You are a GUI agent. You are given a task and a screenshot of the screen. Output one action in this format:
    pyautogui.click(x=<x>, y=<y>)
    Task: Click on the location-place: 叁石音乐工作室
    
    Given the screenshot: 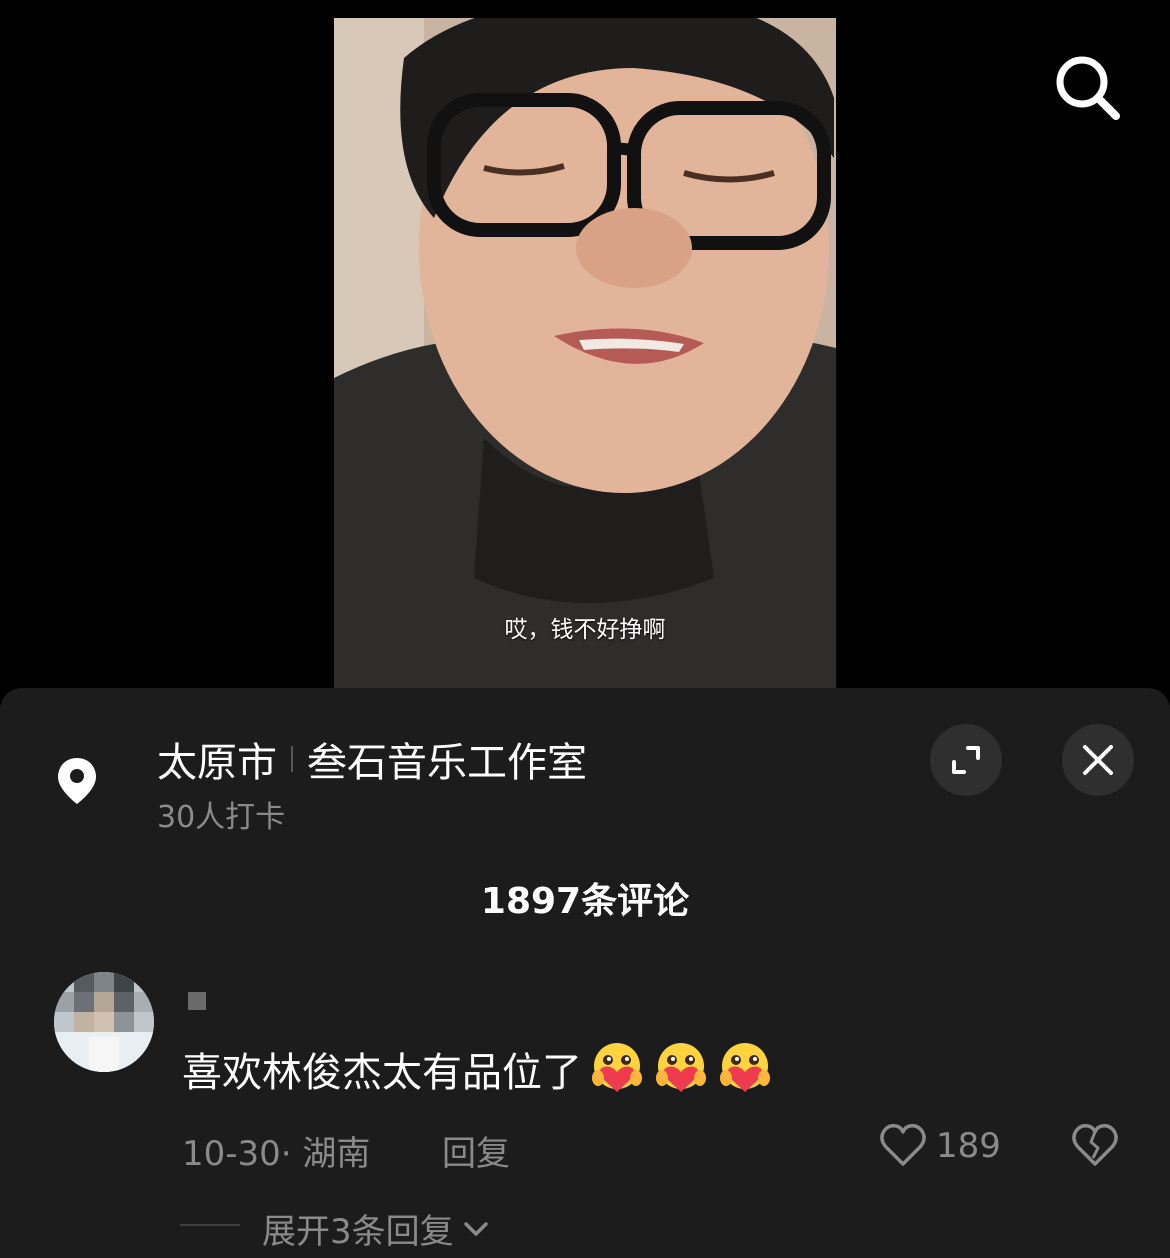 What is the action you would take?
    pyautogui.click(x=447, y=763)
    